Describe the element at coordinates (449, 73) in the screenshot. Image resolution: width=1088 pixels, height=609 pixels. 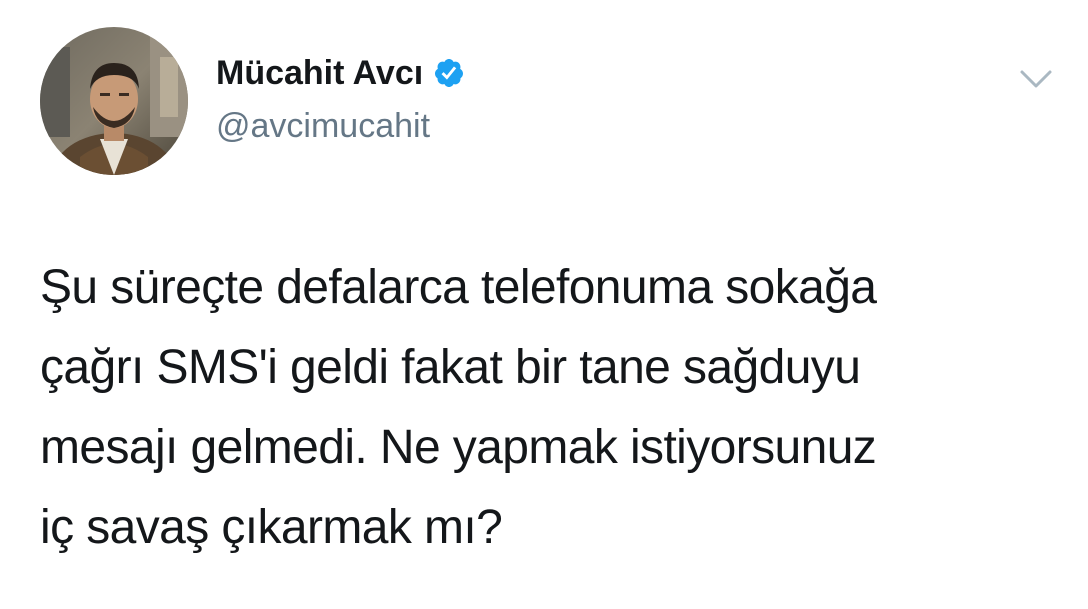
I see `verified-badge-icon` at that location.